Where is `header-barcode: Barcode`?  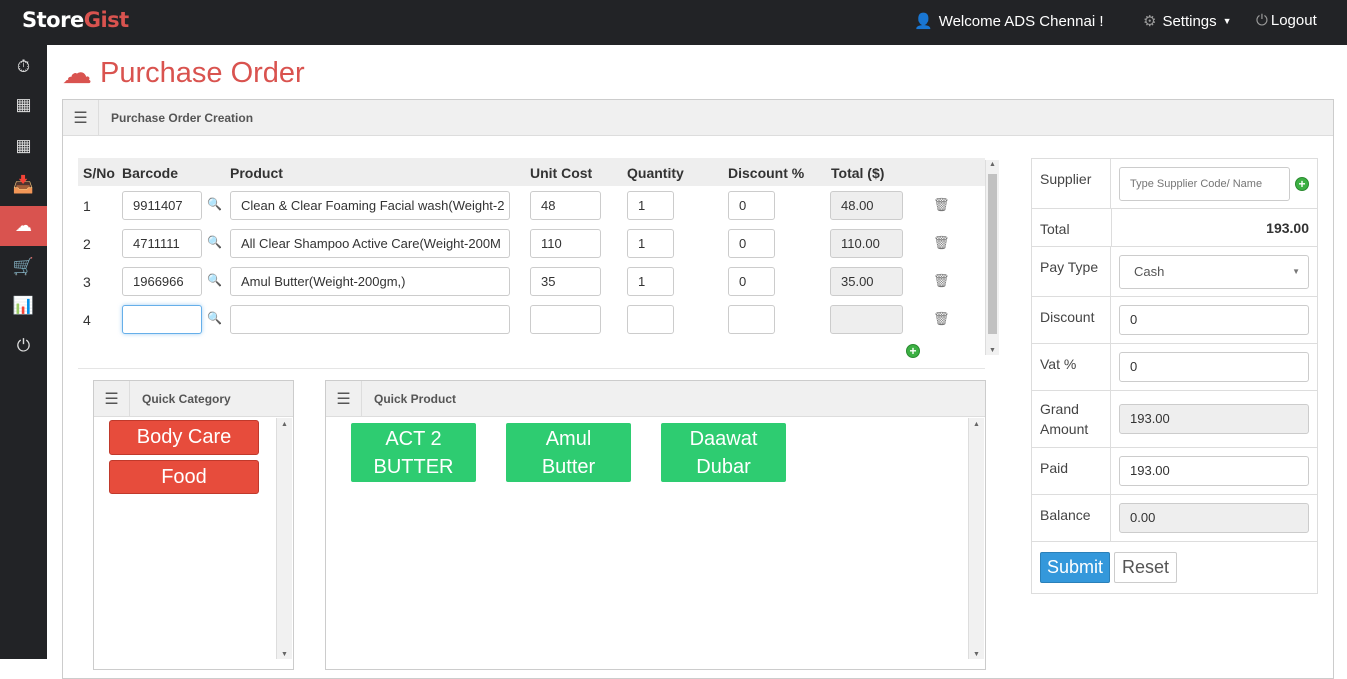 header-barcode: Barcode is located at coordinates (150, 173).